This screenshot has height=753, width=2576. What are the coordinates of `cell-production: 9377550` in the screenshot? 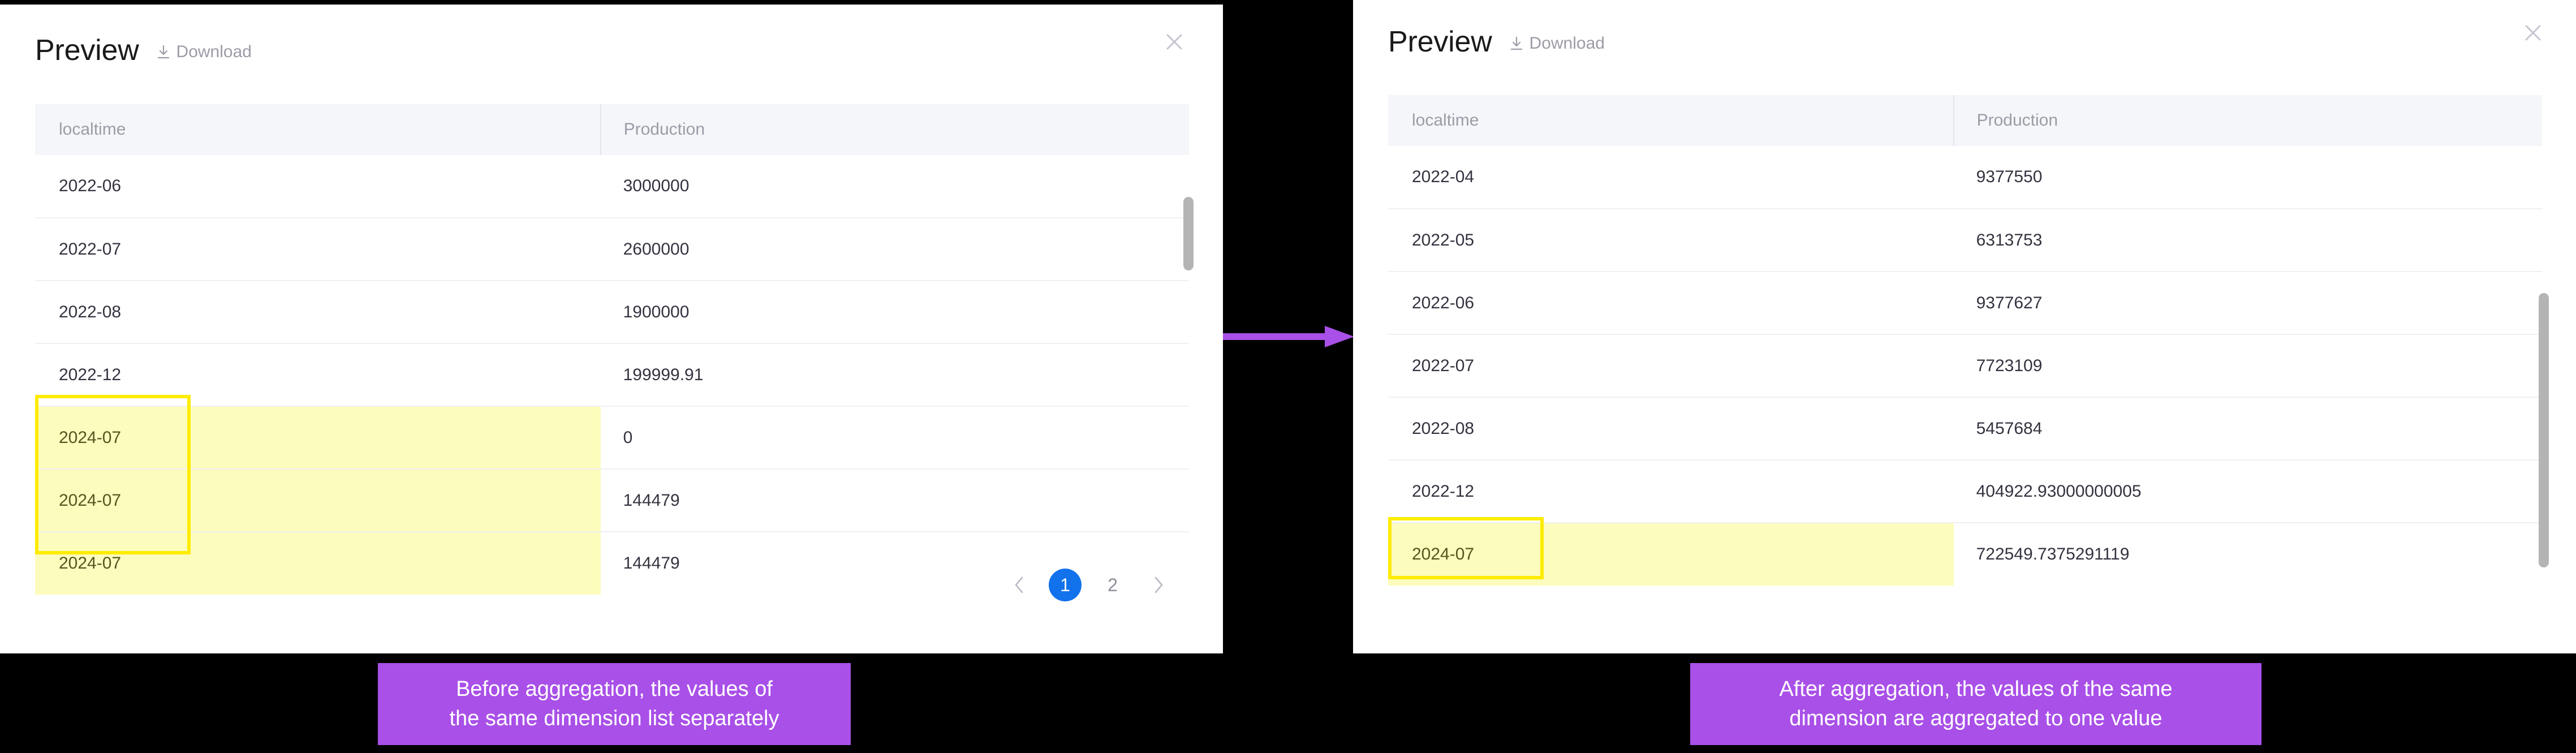 It's located at (2247, 177).